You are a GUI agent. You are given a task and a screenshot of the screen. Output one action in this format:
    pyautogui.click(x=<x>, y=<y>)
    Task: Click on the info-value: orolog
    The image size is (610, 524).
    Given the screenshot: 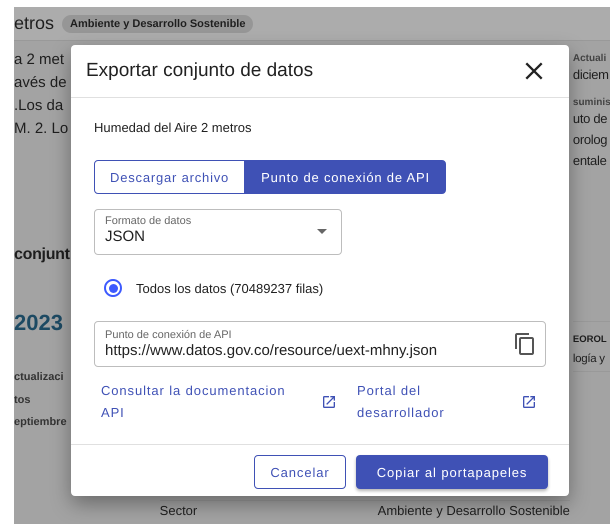 What is the action you would take?
    pyautogui.click(x=590, y=140)
    